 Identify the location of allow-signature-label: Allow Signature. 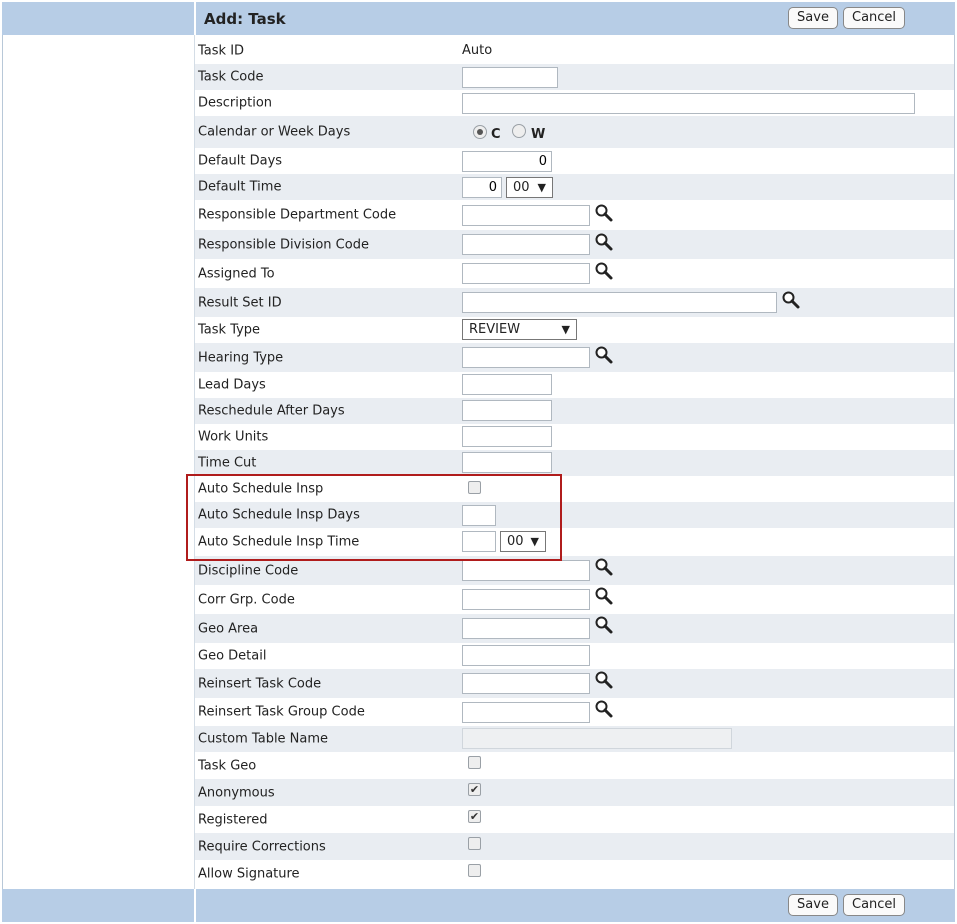
(249, 873).